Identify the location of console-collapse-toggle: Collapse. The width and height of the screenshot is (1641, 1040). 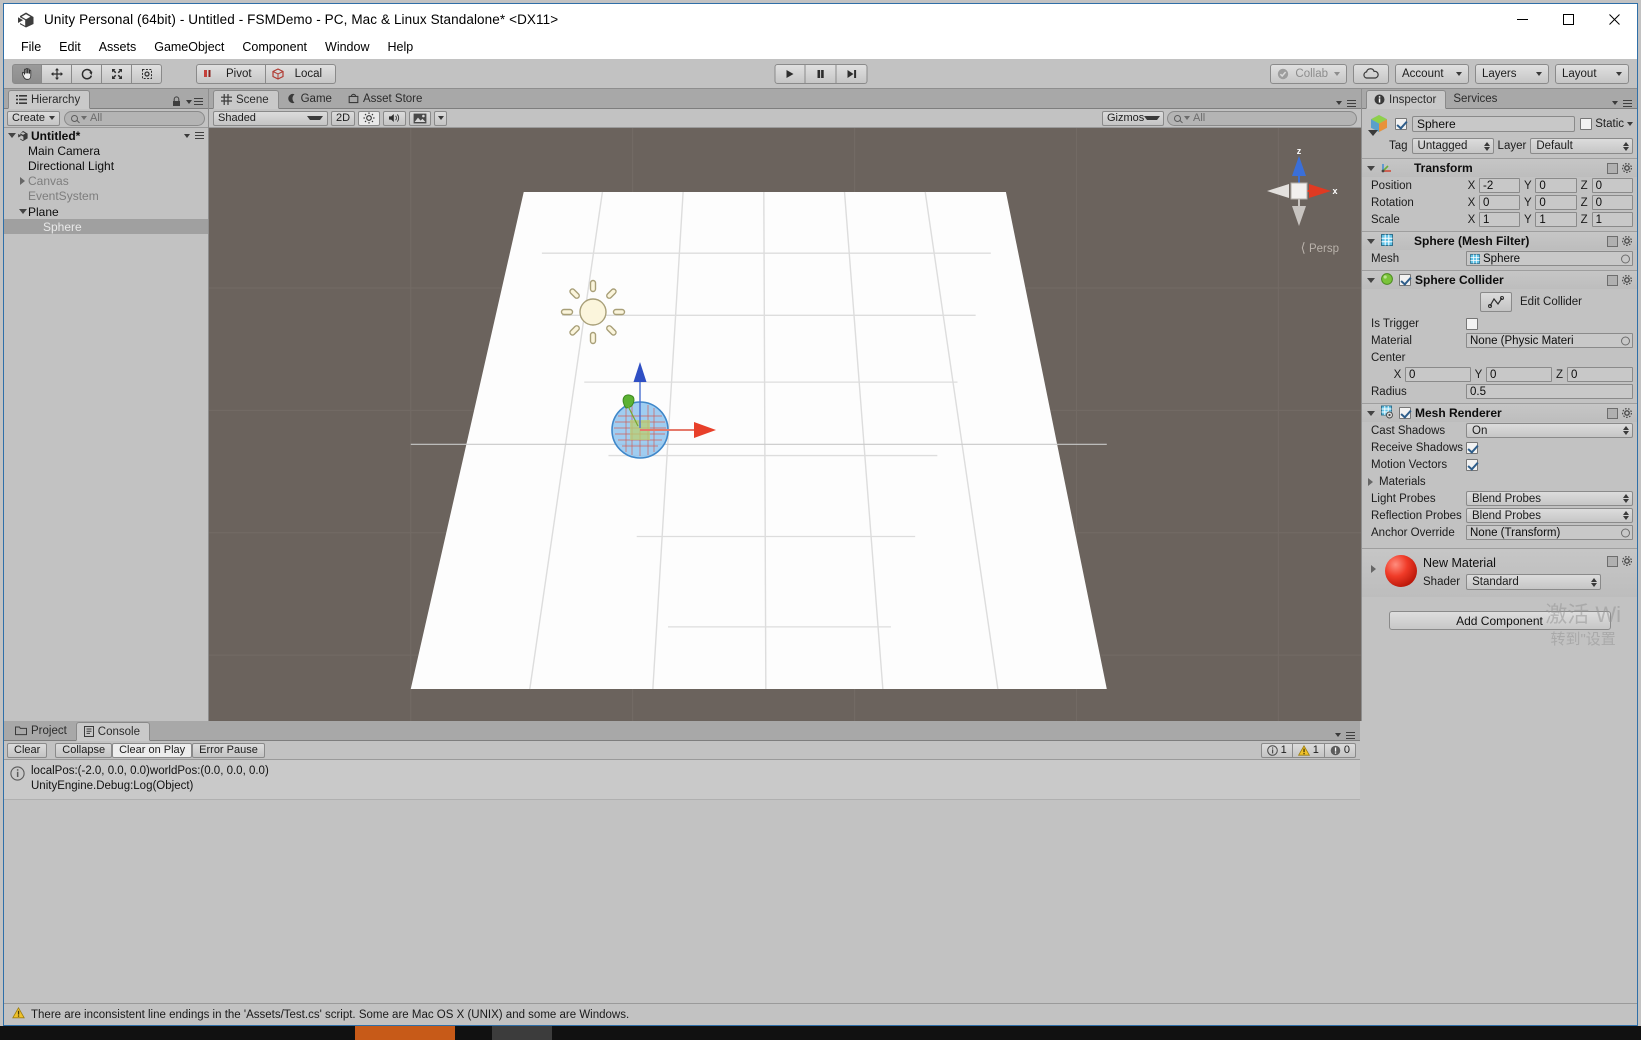
(84, 750).